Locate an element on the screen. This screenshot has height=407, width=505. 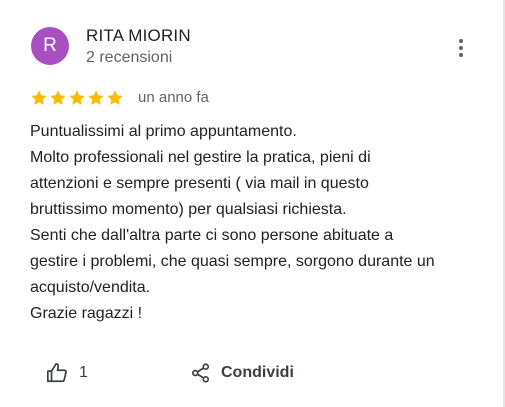
more-vert-icon is located at coordinates (461, 48).